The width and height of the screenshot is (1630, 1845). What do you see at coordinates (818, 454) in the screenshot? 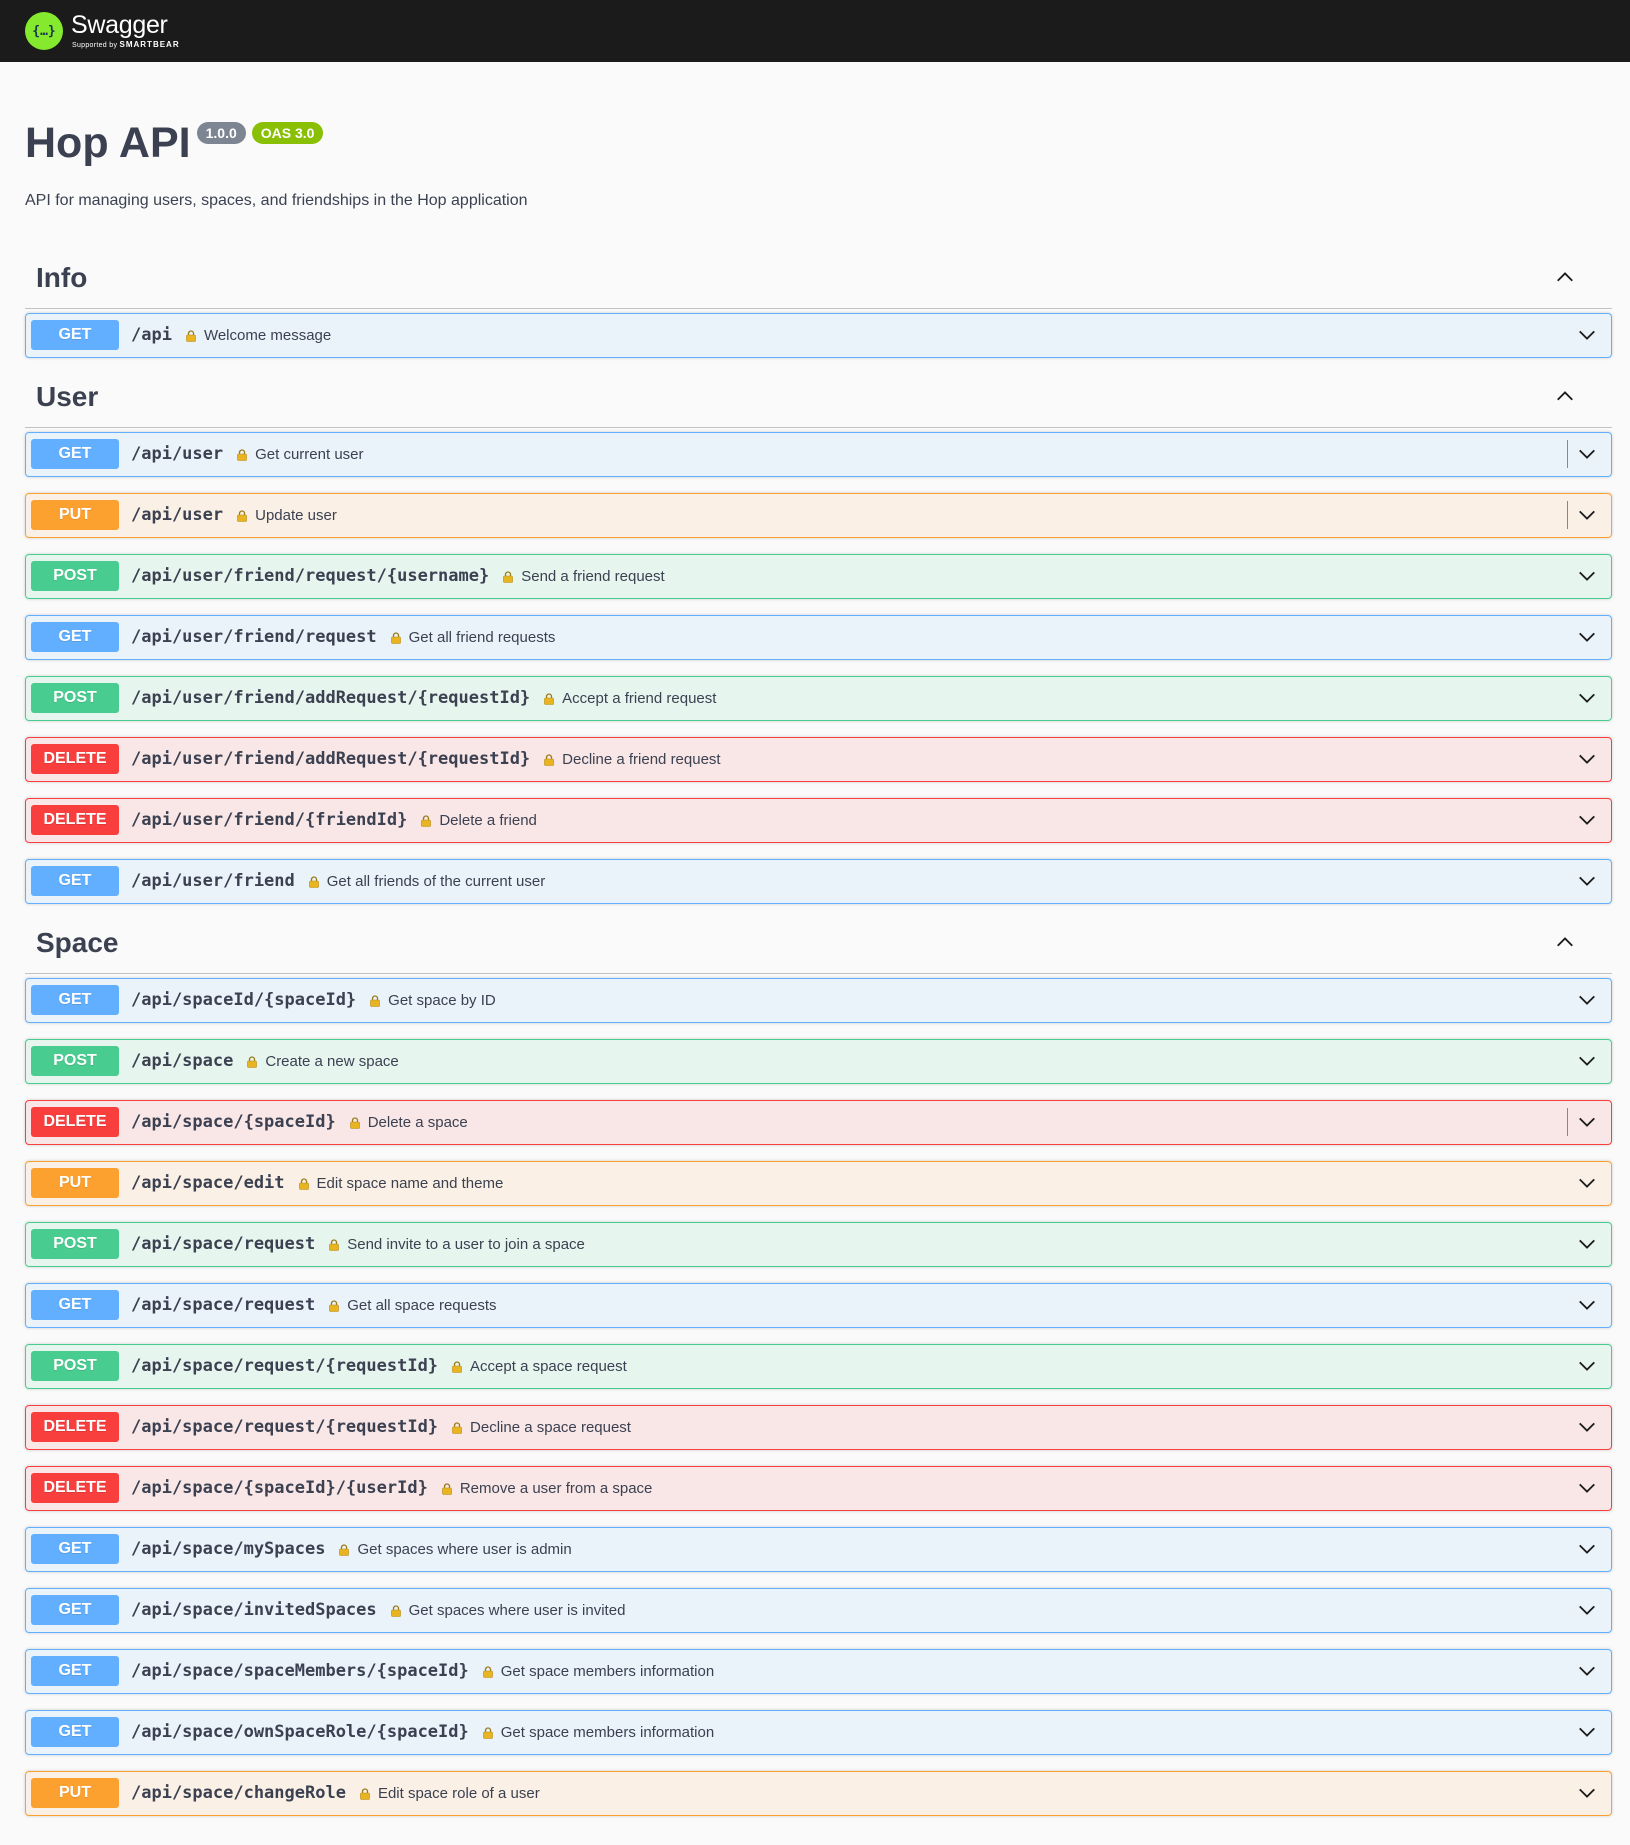
I see `operation-get: GET/api/user Get current user` at bounding box center [818, 454].